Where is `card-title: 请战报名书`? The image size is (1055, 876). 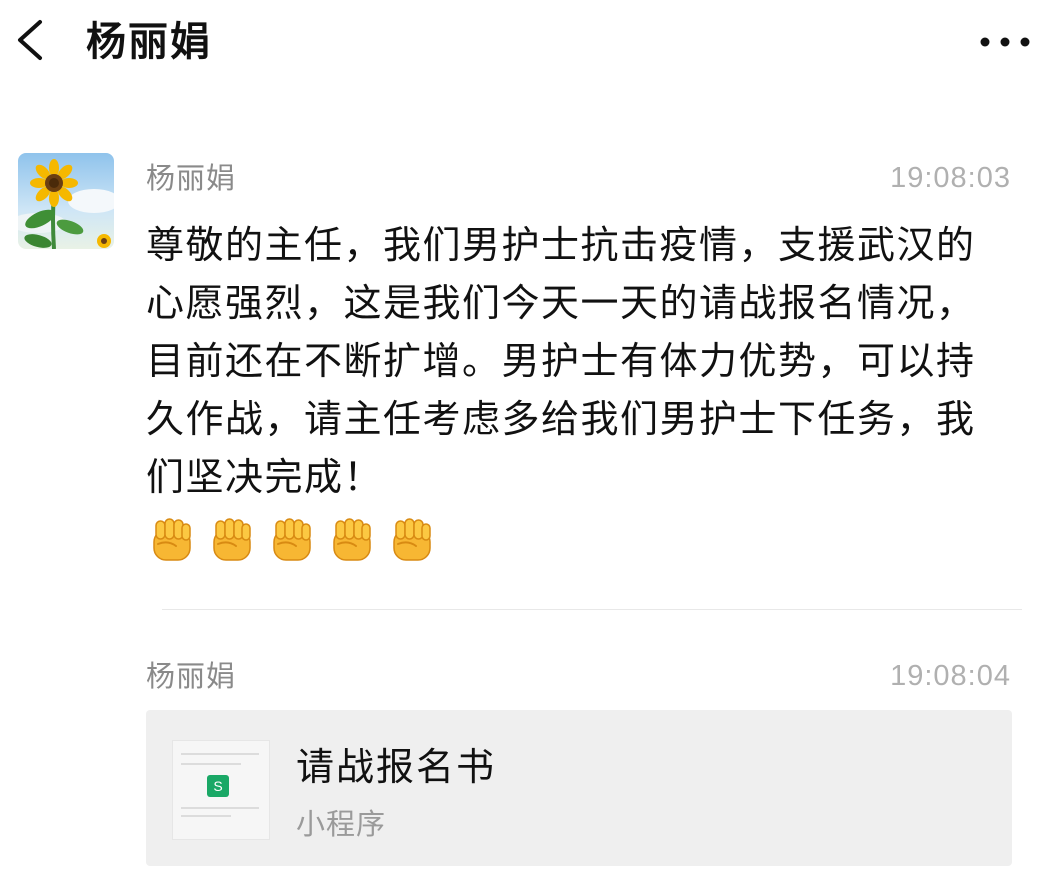
card-title: 请战报名书 is located at coordinates (396, 767).